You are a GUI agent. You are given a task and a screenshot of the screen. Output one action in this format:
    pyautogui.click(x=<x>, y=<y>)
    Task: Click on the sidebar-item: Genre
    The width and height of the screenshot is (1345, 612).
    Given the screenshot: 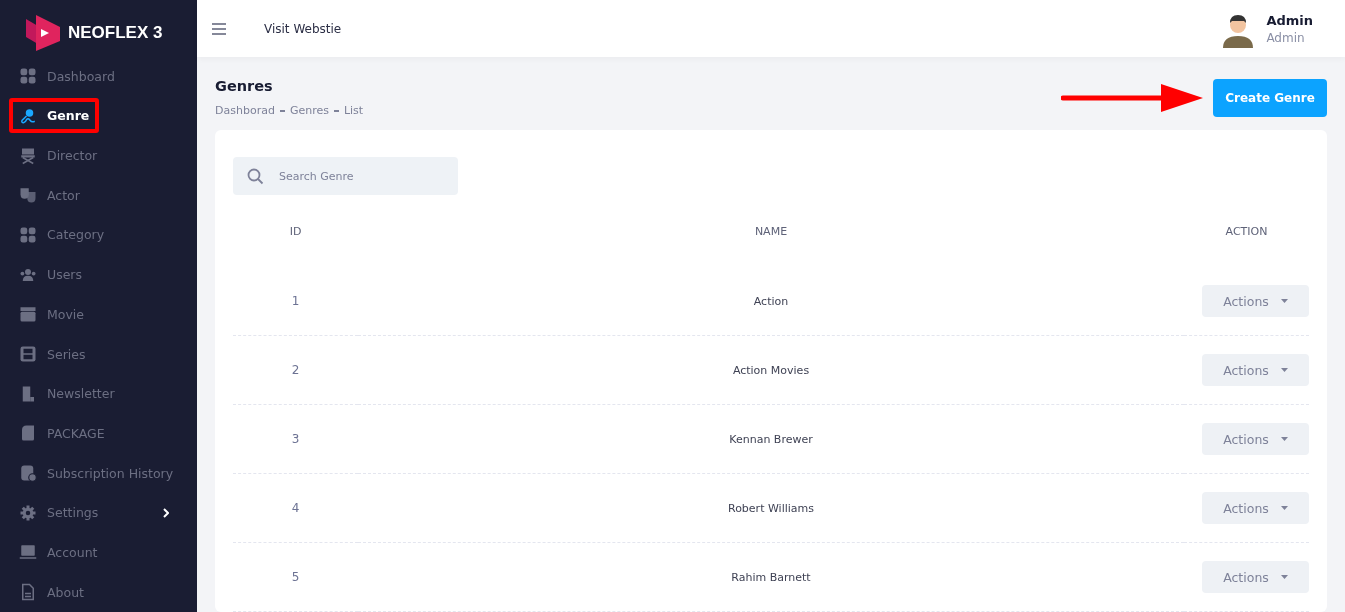 What is the action you would take?
    pyautogui.click(x=98, y=116)
    